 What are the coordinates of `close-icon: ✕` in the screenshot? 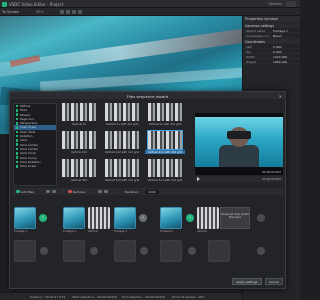 It's located at (280, 96).